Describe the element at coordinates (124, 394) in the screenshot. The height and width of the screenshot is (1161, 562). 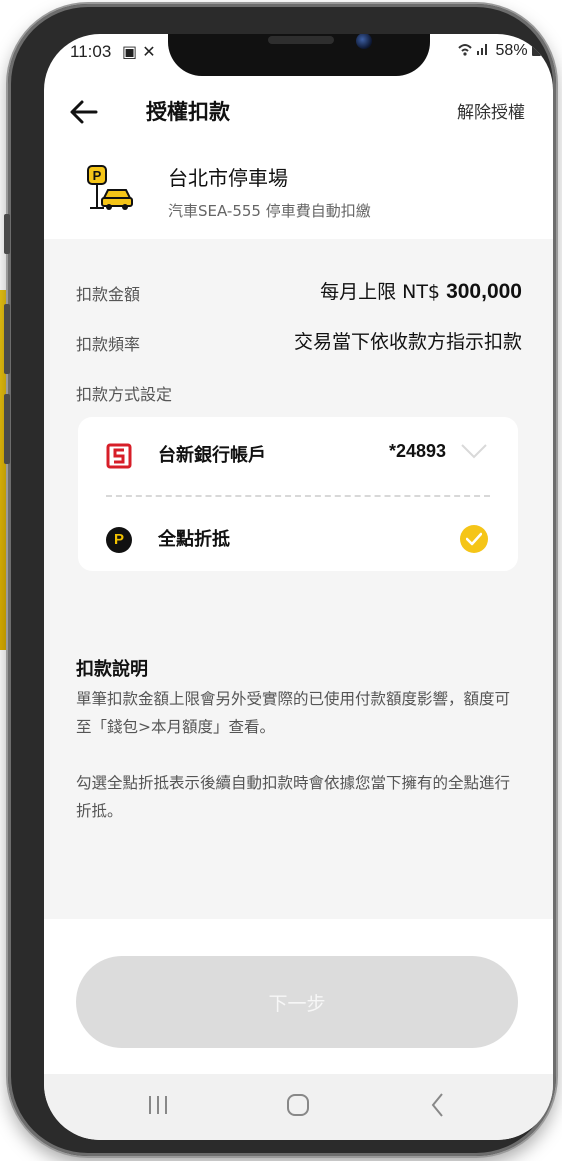
I see `payment-method-label: 扣款方式設定` at that location.